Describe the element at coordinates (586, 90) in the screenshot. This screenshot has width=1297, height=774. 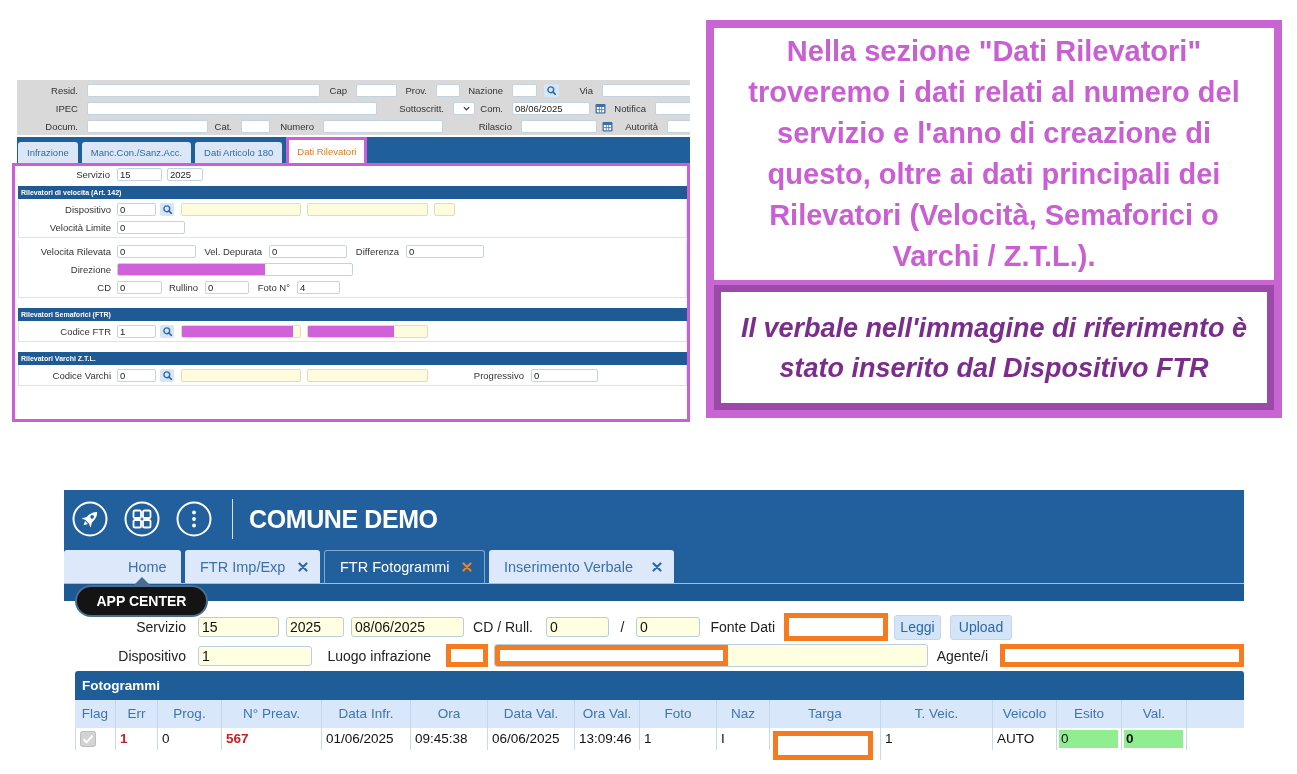
I see `field-label: Via` at that location.